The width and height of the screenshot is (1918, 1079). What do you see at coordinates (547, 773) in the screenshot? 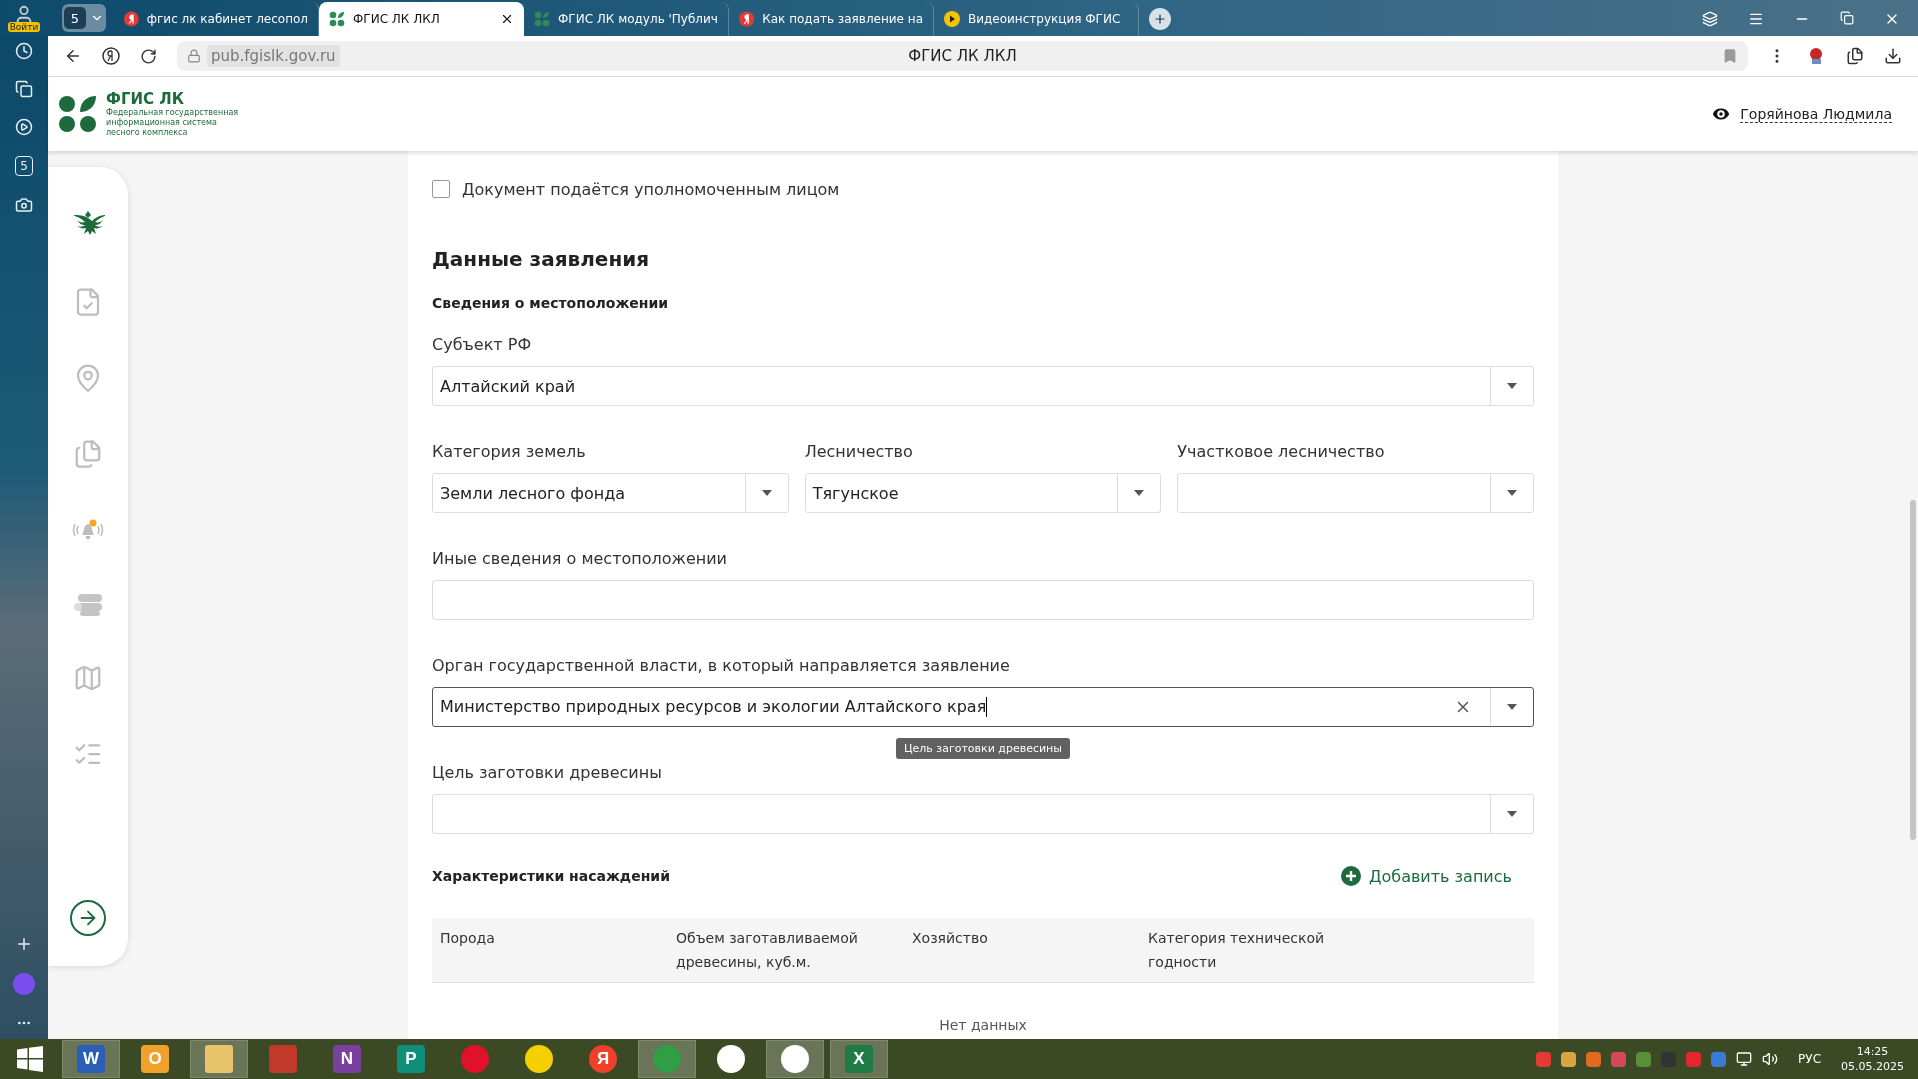
I see `field-label: Цель заготовки древесины` at bounding box center [547, 773].